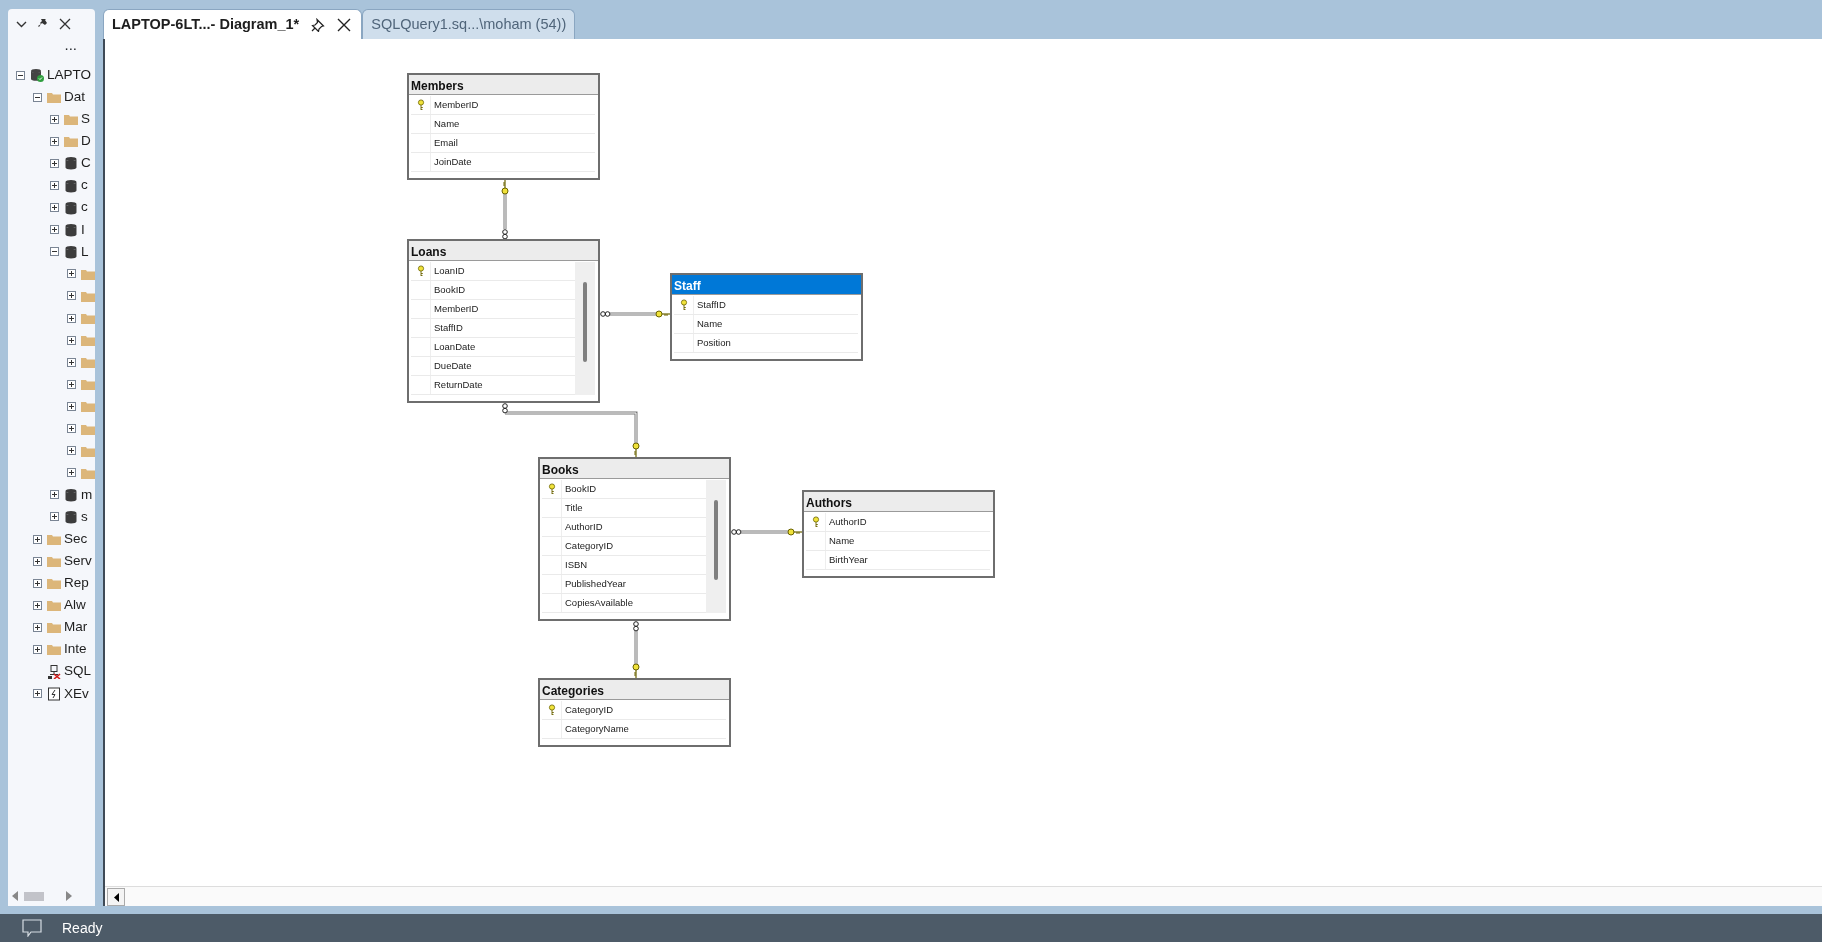  What do you see at coordinates (469, 24) in the screenshot?
I see `document-tab: SQLQuery1.sq...\moham (54))` at bounding box center [469, 24].